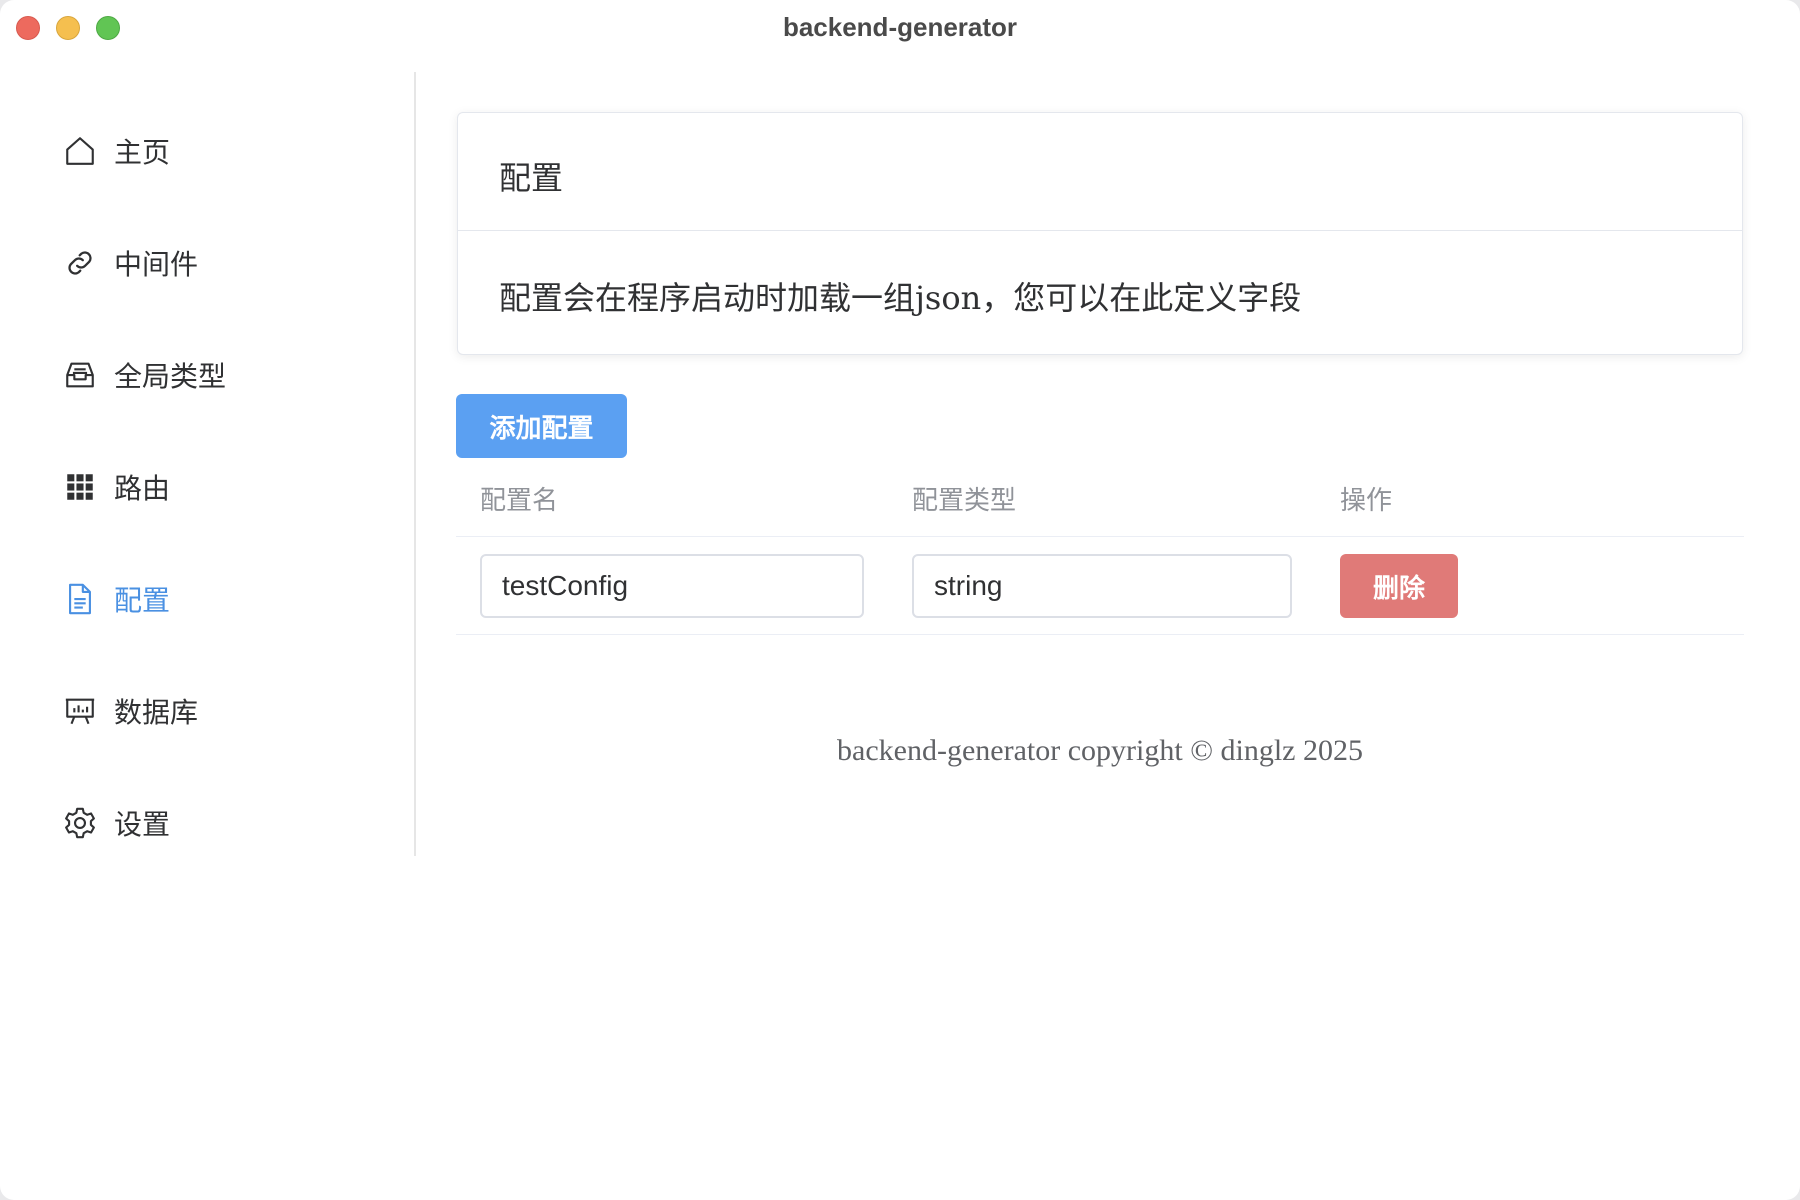 The image size is (1800, 1200). What do you see at coordinates (1100, 172) in the screenshot?
I see `card-header: 配置` at bounding box center [1100, 172].